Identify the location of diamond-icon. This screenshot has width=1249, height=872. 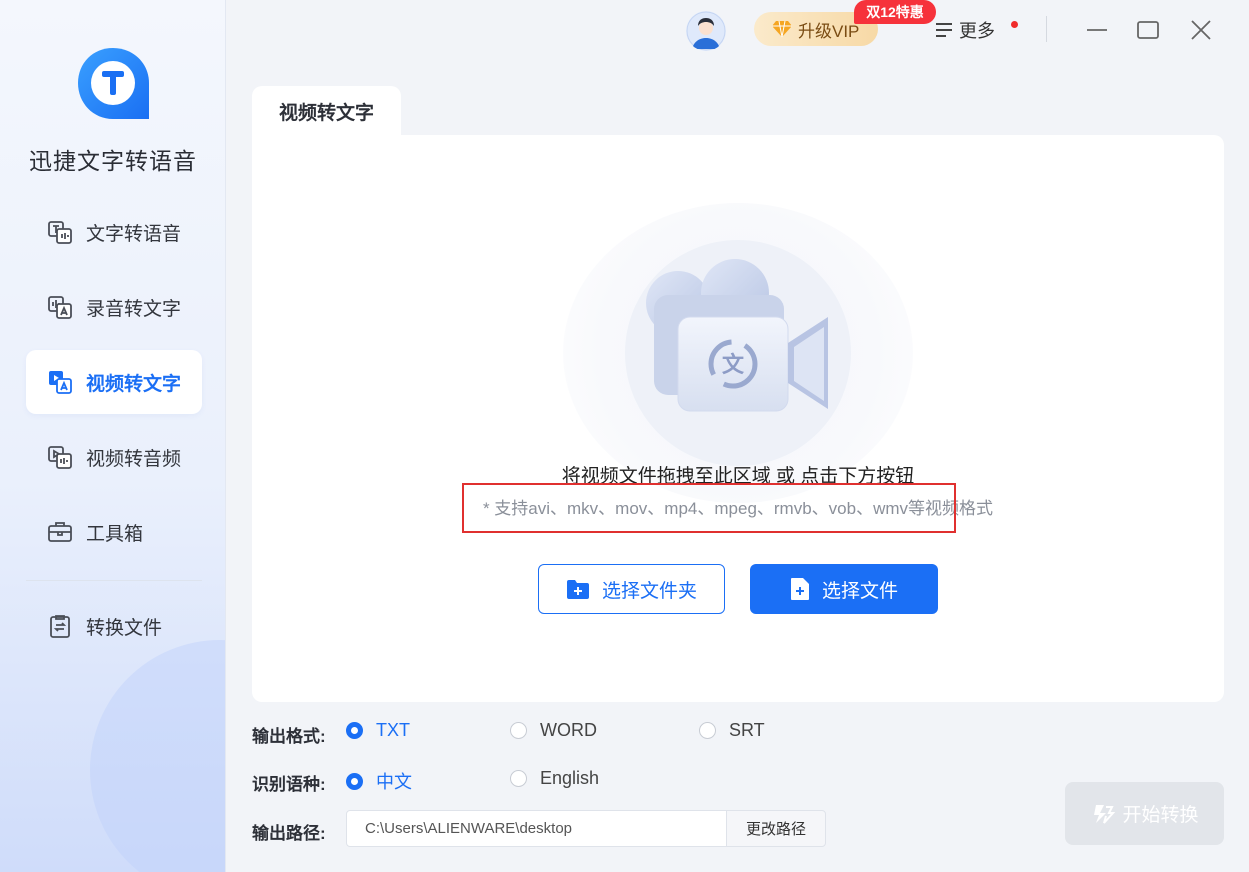
(782, 29).